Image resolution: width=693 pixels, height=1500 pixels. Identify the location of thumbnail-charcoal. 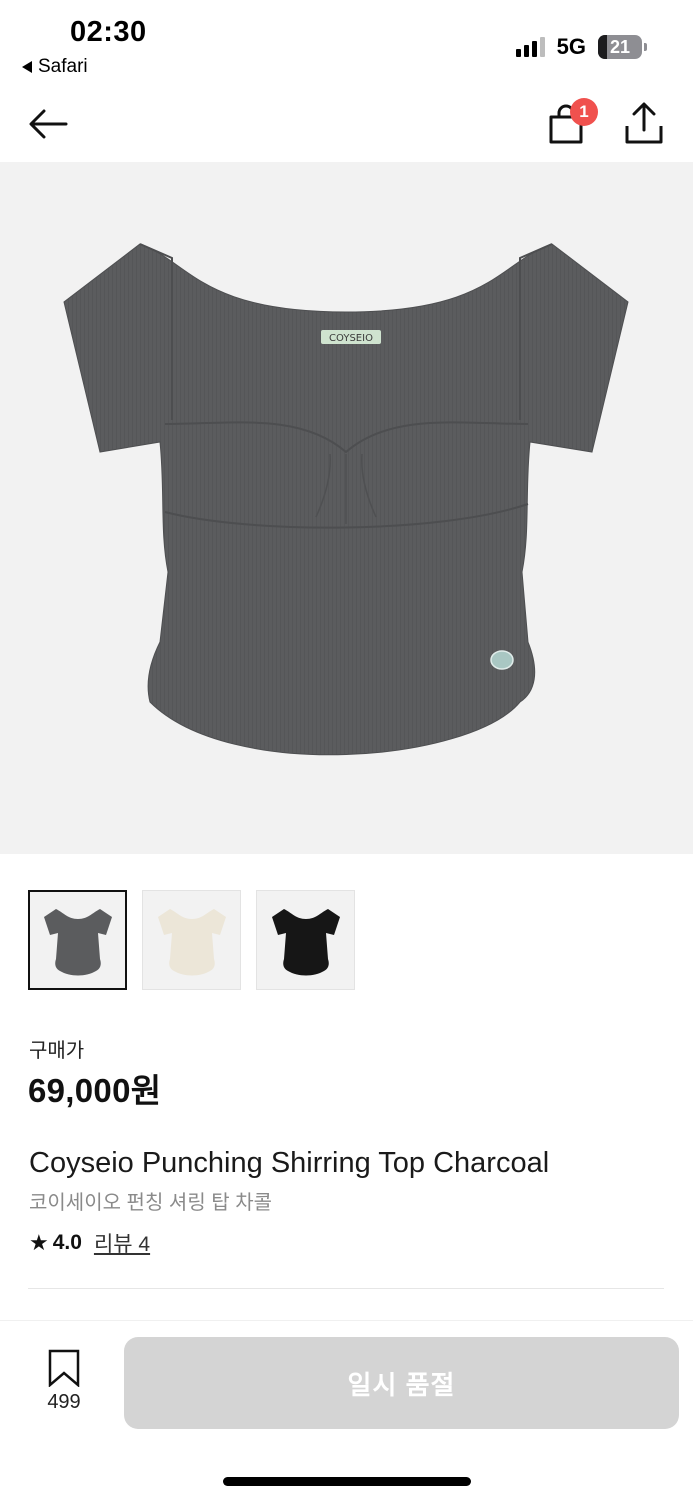
(77, 940).